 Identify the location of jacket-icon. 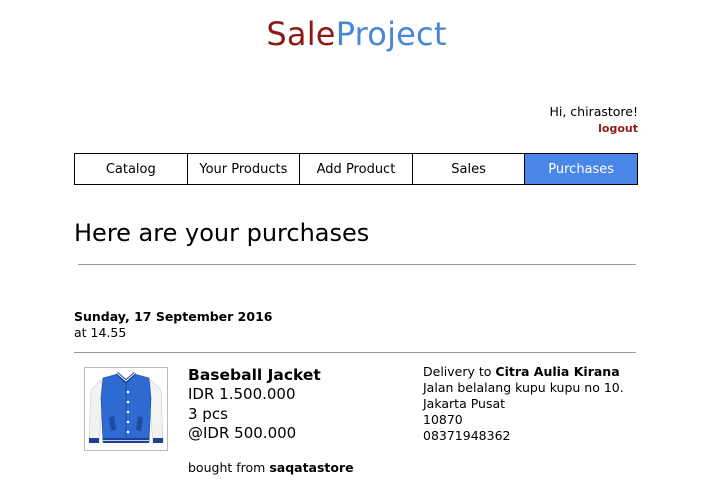
(126, 408).